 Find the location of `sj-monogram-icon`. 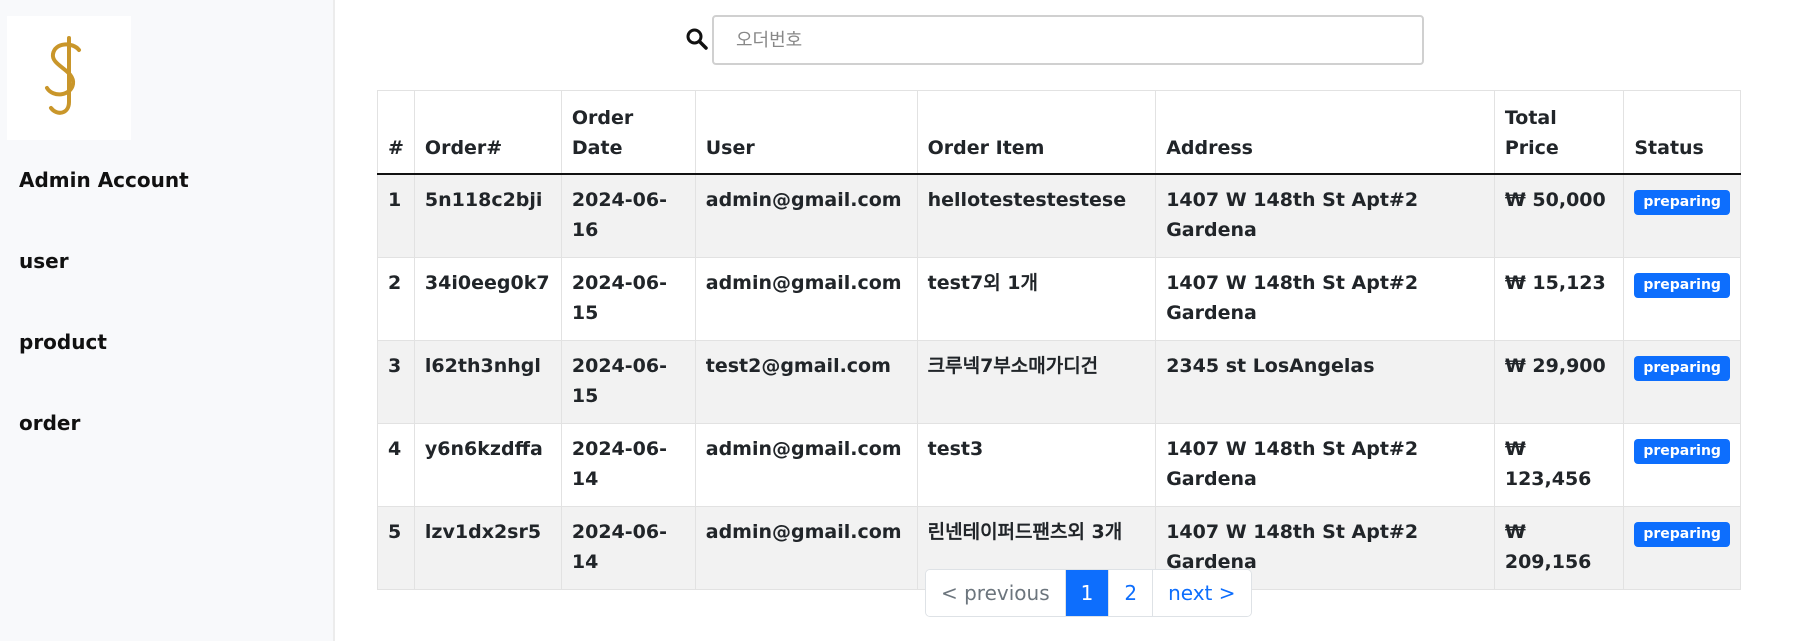

sj-monogram-icon is located at coordinates (63, 75).